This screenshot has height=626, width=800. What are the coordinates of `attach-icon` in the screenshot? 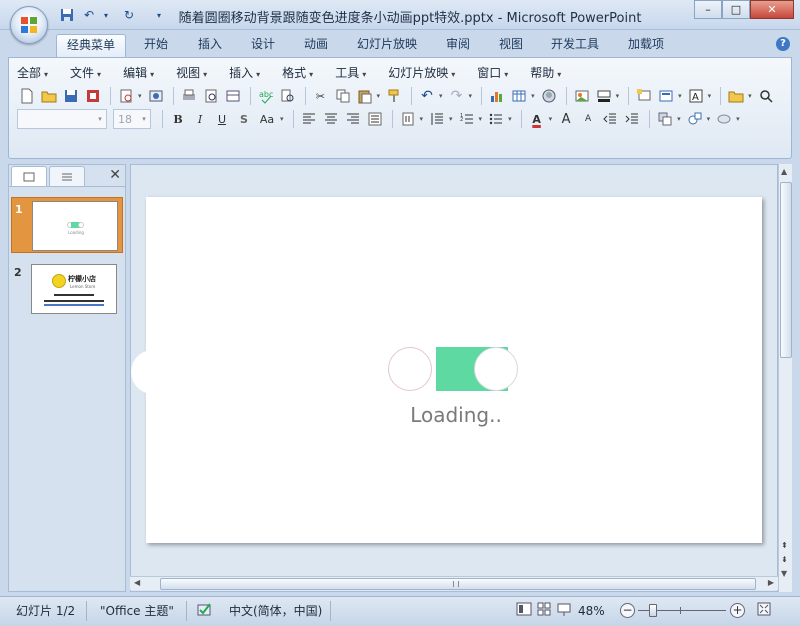 It's located at (156, 96).